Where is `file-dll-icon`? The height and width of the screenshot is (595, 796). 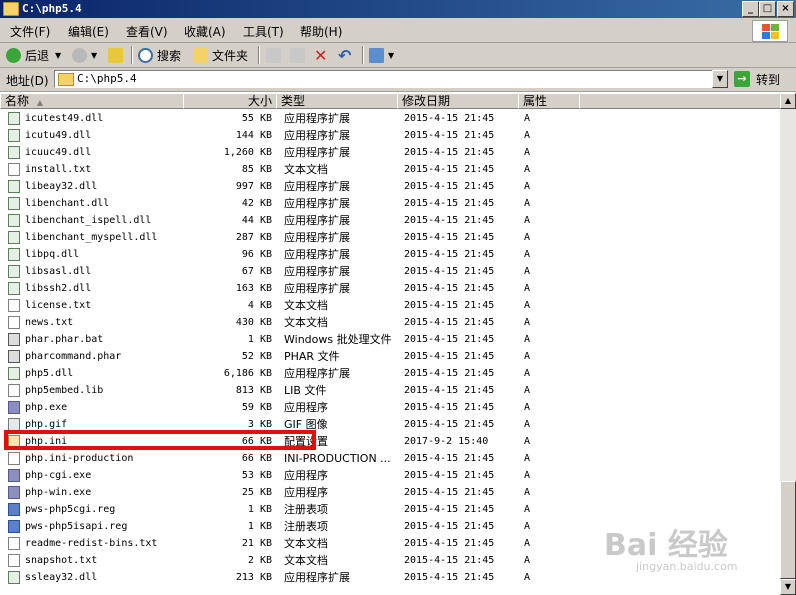 file-dll-icon is located at coordinates (14, 373).